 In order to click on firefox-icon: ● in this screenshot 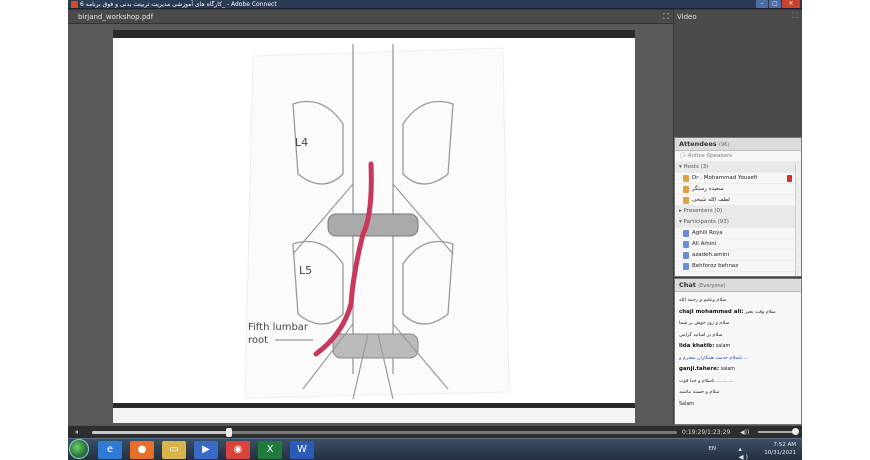, I will do `click(142, 450)`.